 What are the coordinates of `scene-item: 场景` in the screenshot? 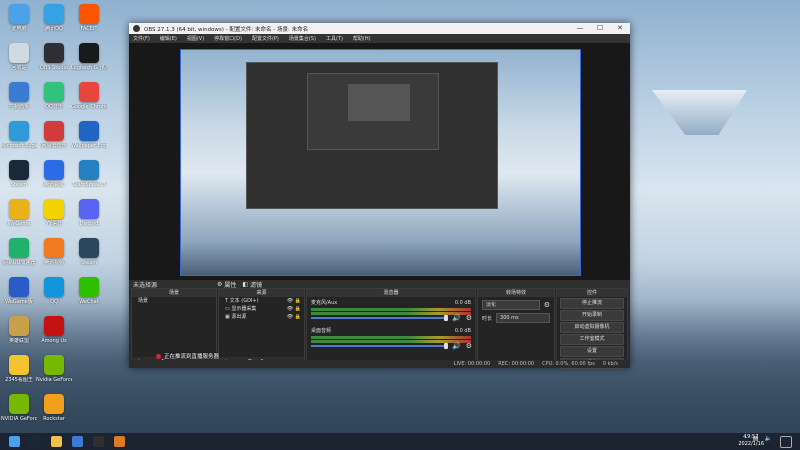 It's located at (174, 301).